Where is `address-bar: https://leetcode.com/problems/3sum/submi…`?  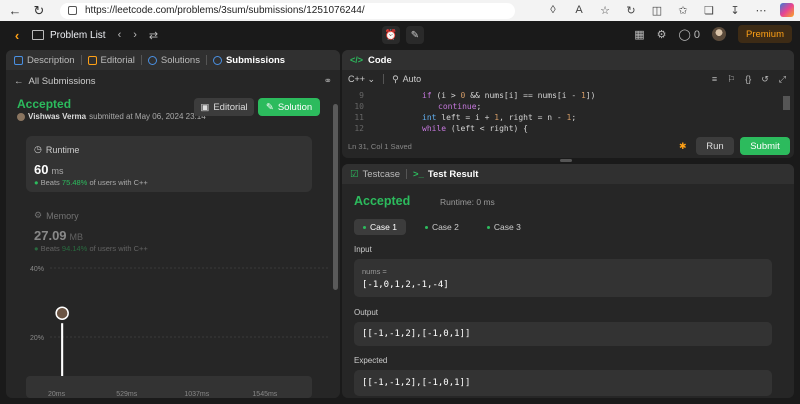
address-bar: https://leetcode.com/problems/3sum/submi… is located at coordinates (287, 10).